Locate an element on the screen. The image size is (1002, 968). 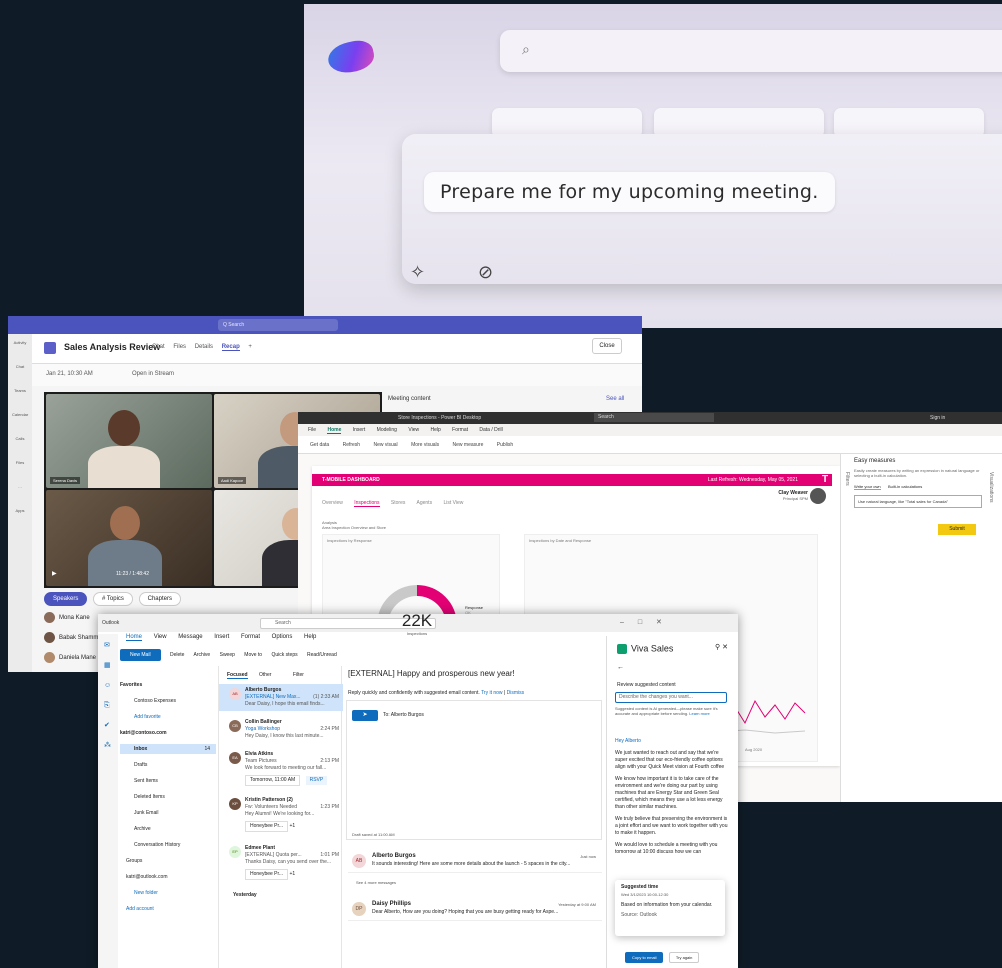
attach-icon: ⎘ is located at coordinates (108, 706).